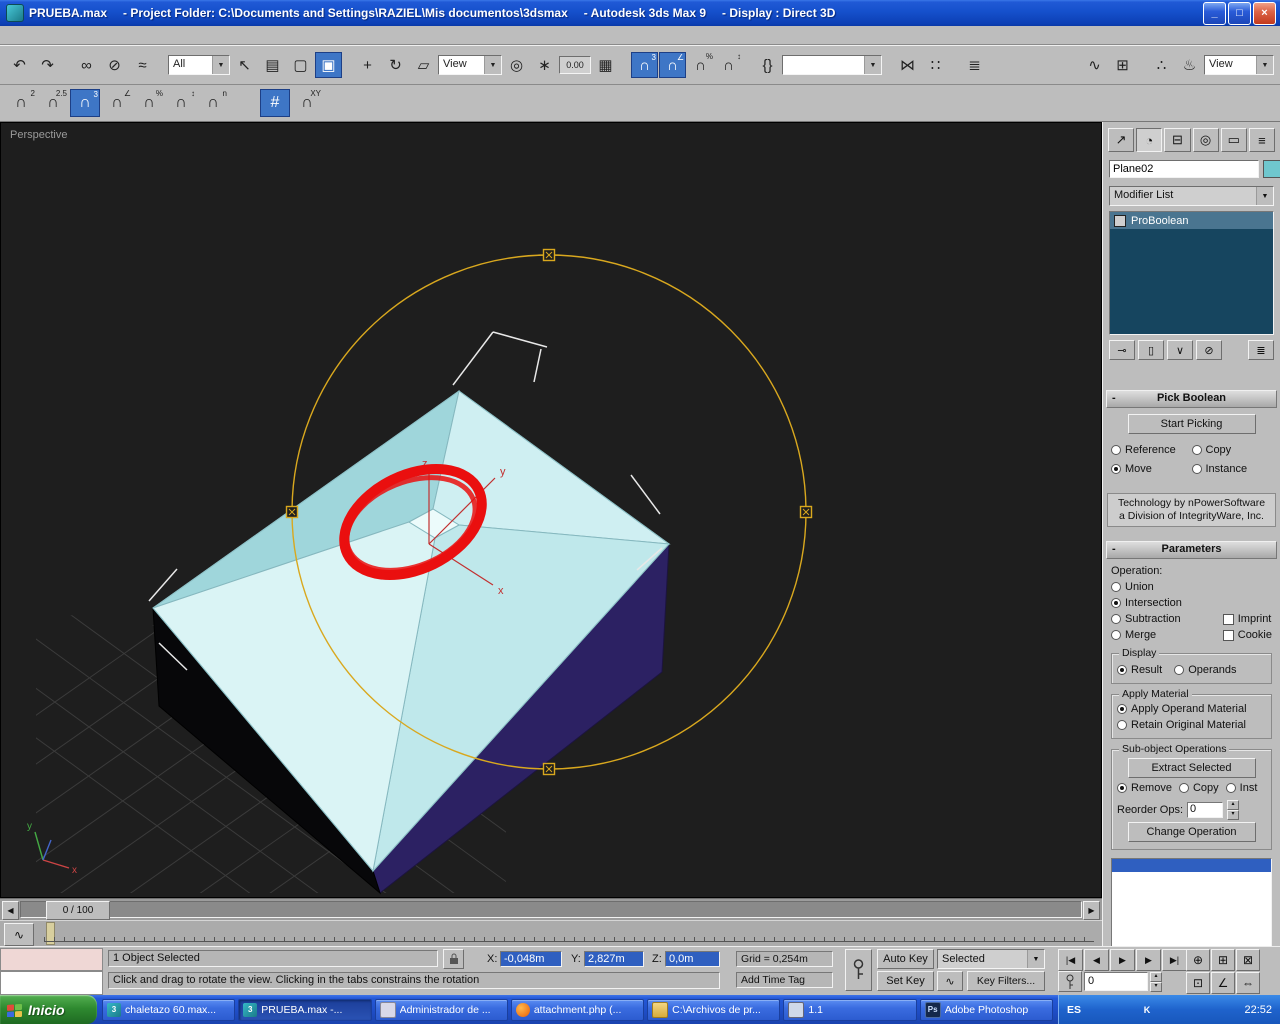 Image resolution: width=1280 pixels, height=1024 pixels. Describe the element at coordinates (470, 65) in the screenshot. I see `reference-coordinate-system-dropdown: View ▼` at that location.